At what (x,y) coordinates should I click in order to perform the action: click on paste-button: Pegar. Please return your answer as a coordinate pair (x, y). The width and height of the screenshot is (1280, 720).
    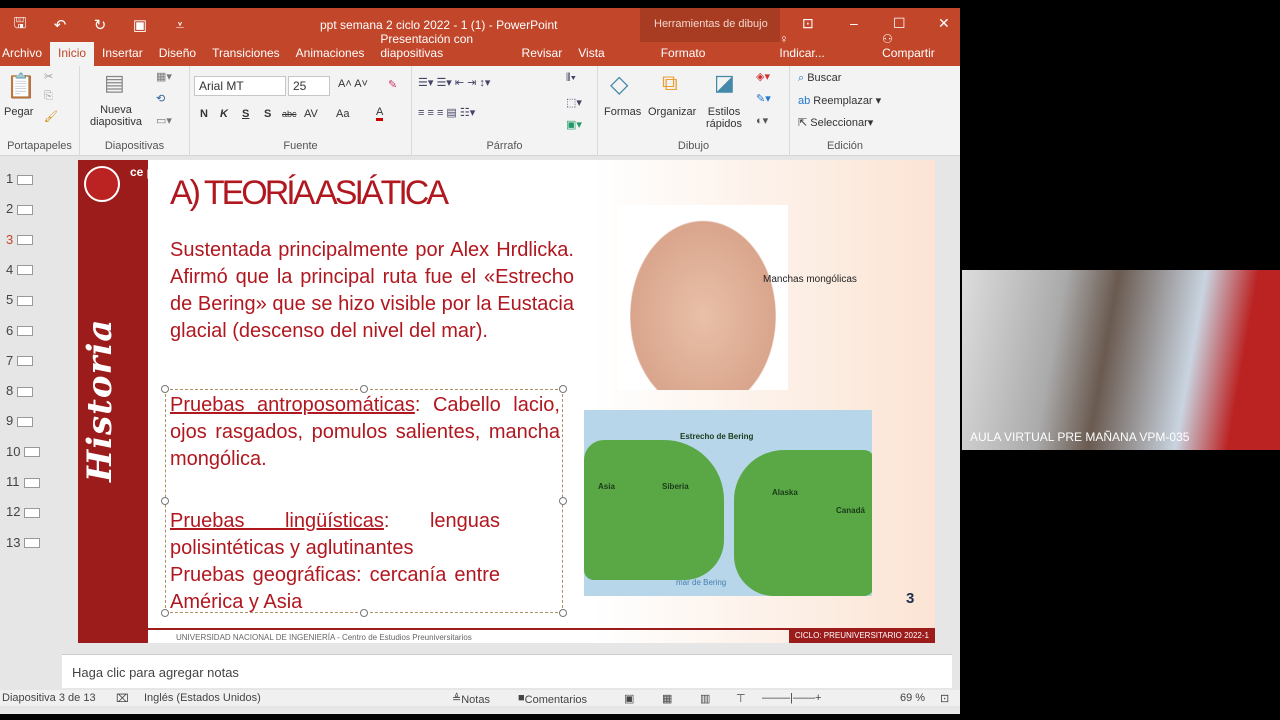
    Looking at the image, I should click on (18, 112).